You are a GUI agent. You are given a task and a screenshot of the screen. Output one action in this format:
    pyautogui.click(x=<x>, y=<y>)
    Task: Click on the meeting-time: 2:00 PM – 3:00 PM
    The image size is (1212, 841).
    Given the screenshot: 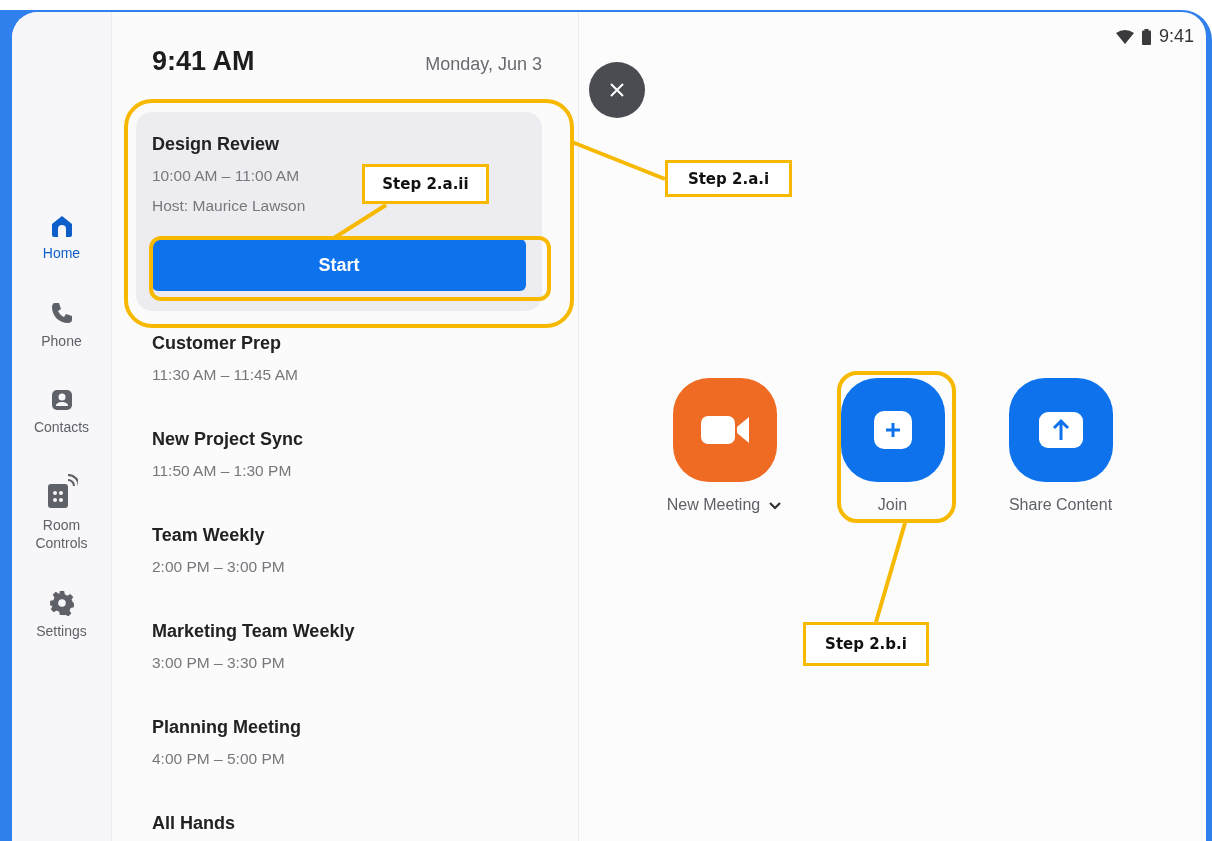 What is the action you would take?
    pyautogui.click(x=218, y=567)
    